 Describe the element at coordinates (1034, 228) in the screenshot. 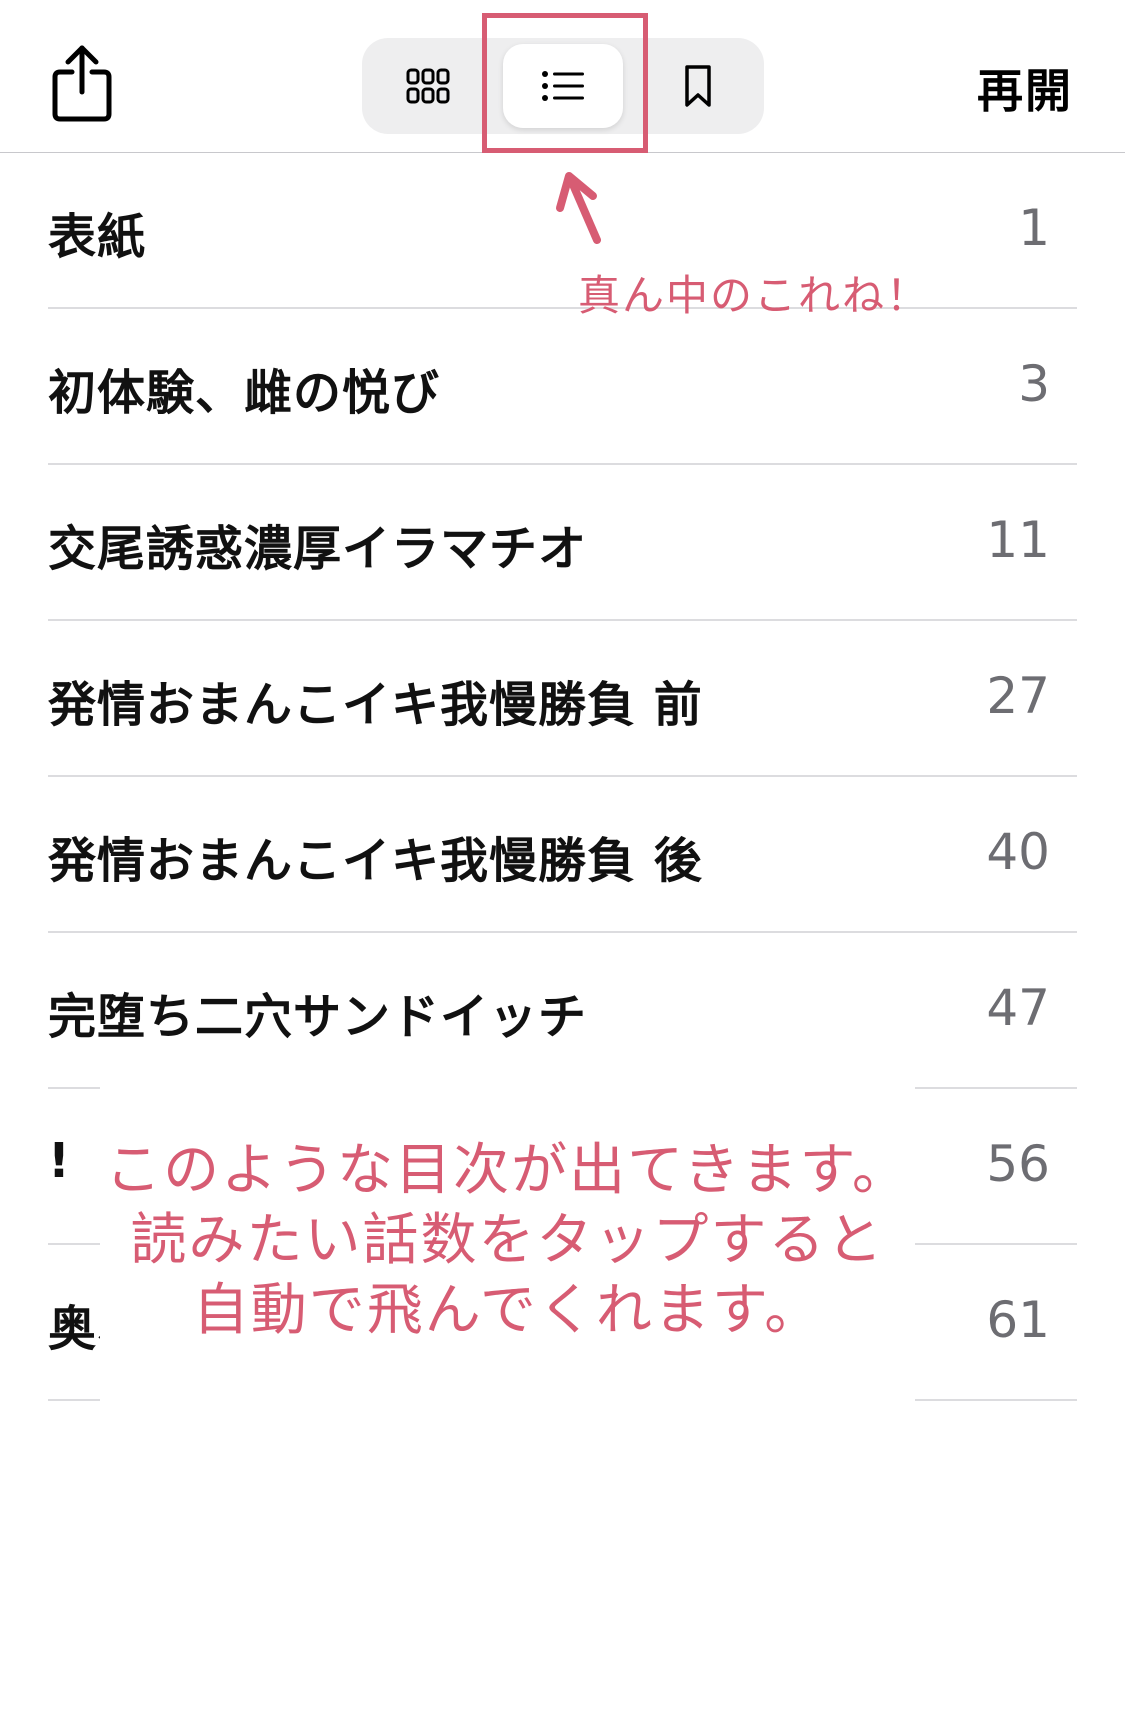

I see `toc-page-number: 1` at that location.